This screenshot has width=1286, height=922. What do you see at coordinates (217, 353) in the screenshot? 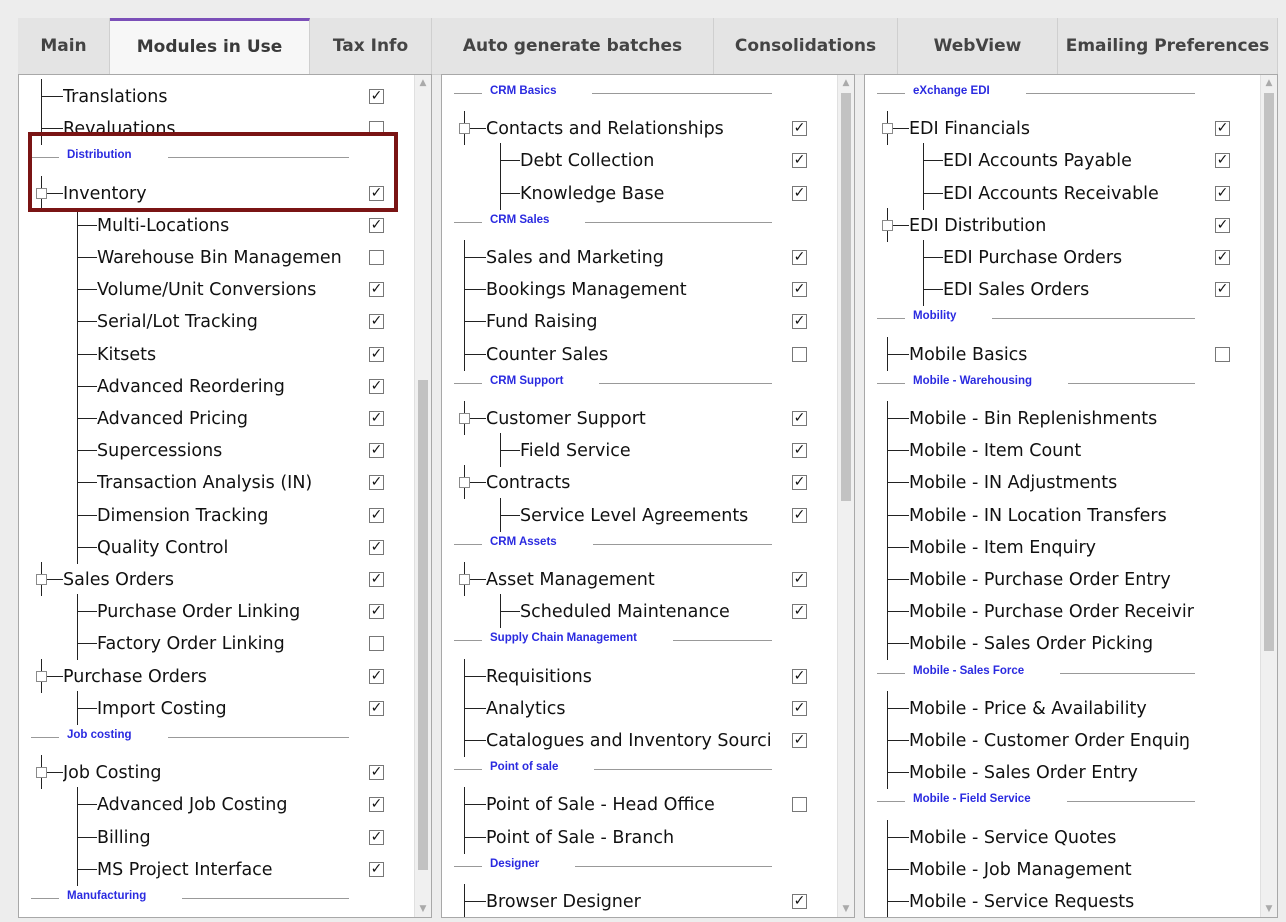
I see `tree-item: Kitsets` at bounding box center [217, 353].